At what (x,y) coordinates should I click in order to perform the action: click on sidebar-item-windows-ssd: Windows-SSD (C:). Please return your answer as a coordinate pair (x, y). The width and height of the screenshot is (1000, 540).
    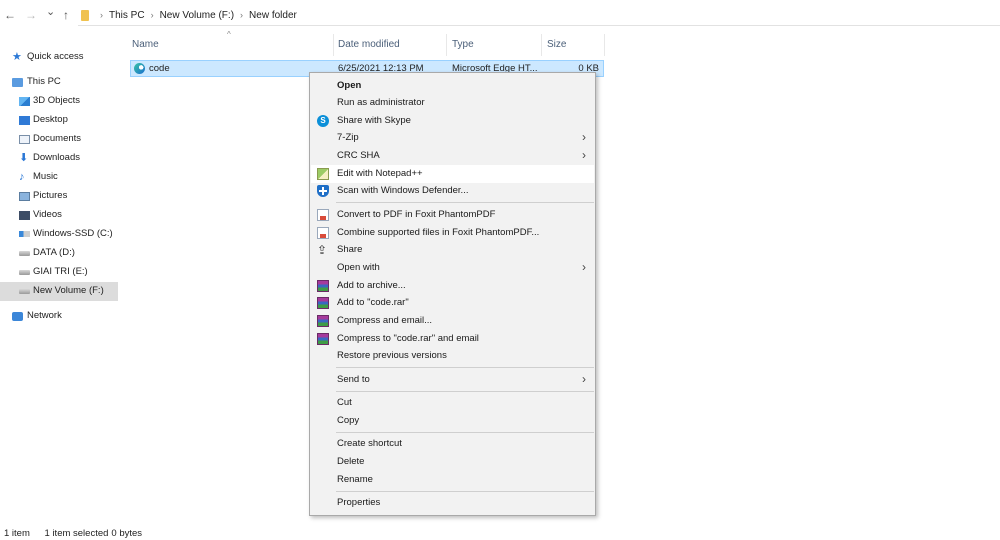
    Looking at the image, I should click on (59, 234).